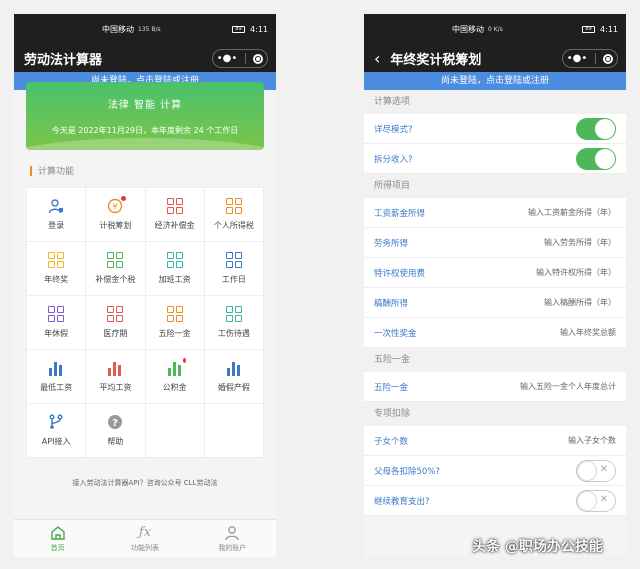 This screenshot has height=569, width=640. I want to click on tab-account: 我的账户, so click(232, 538).